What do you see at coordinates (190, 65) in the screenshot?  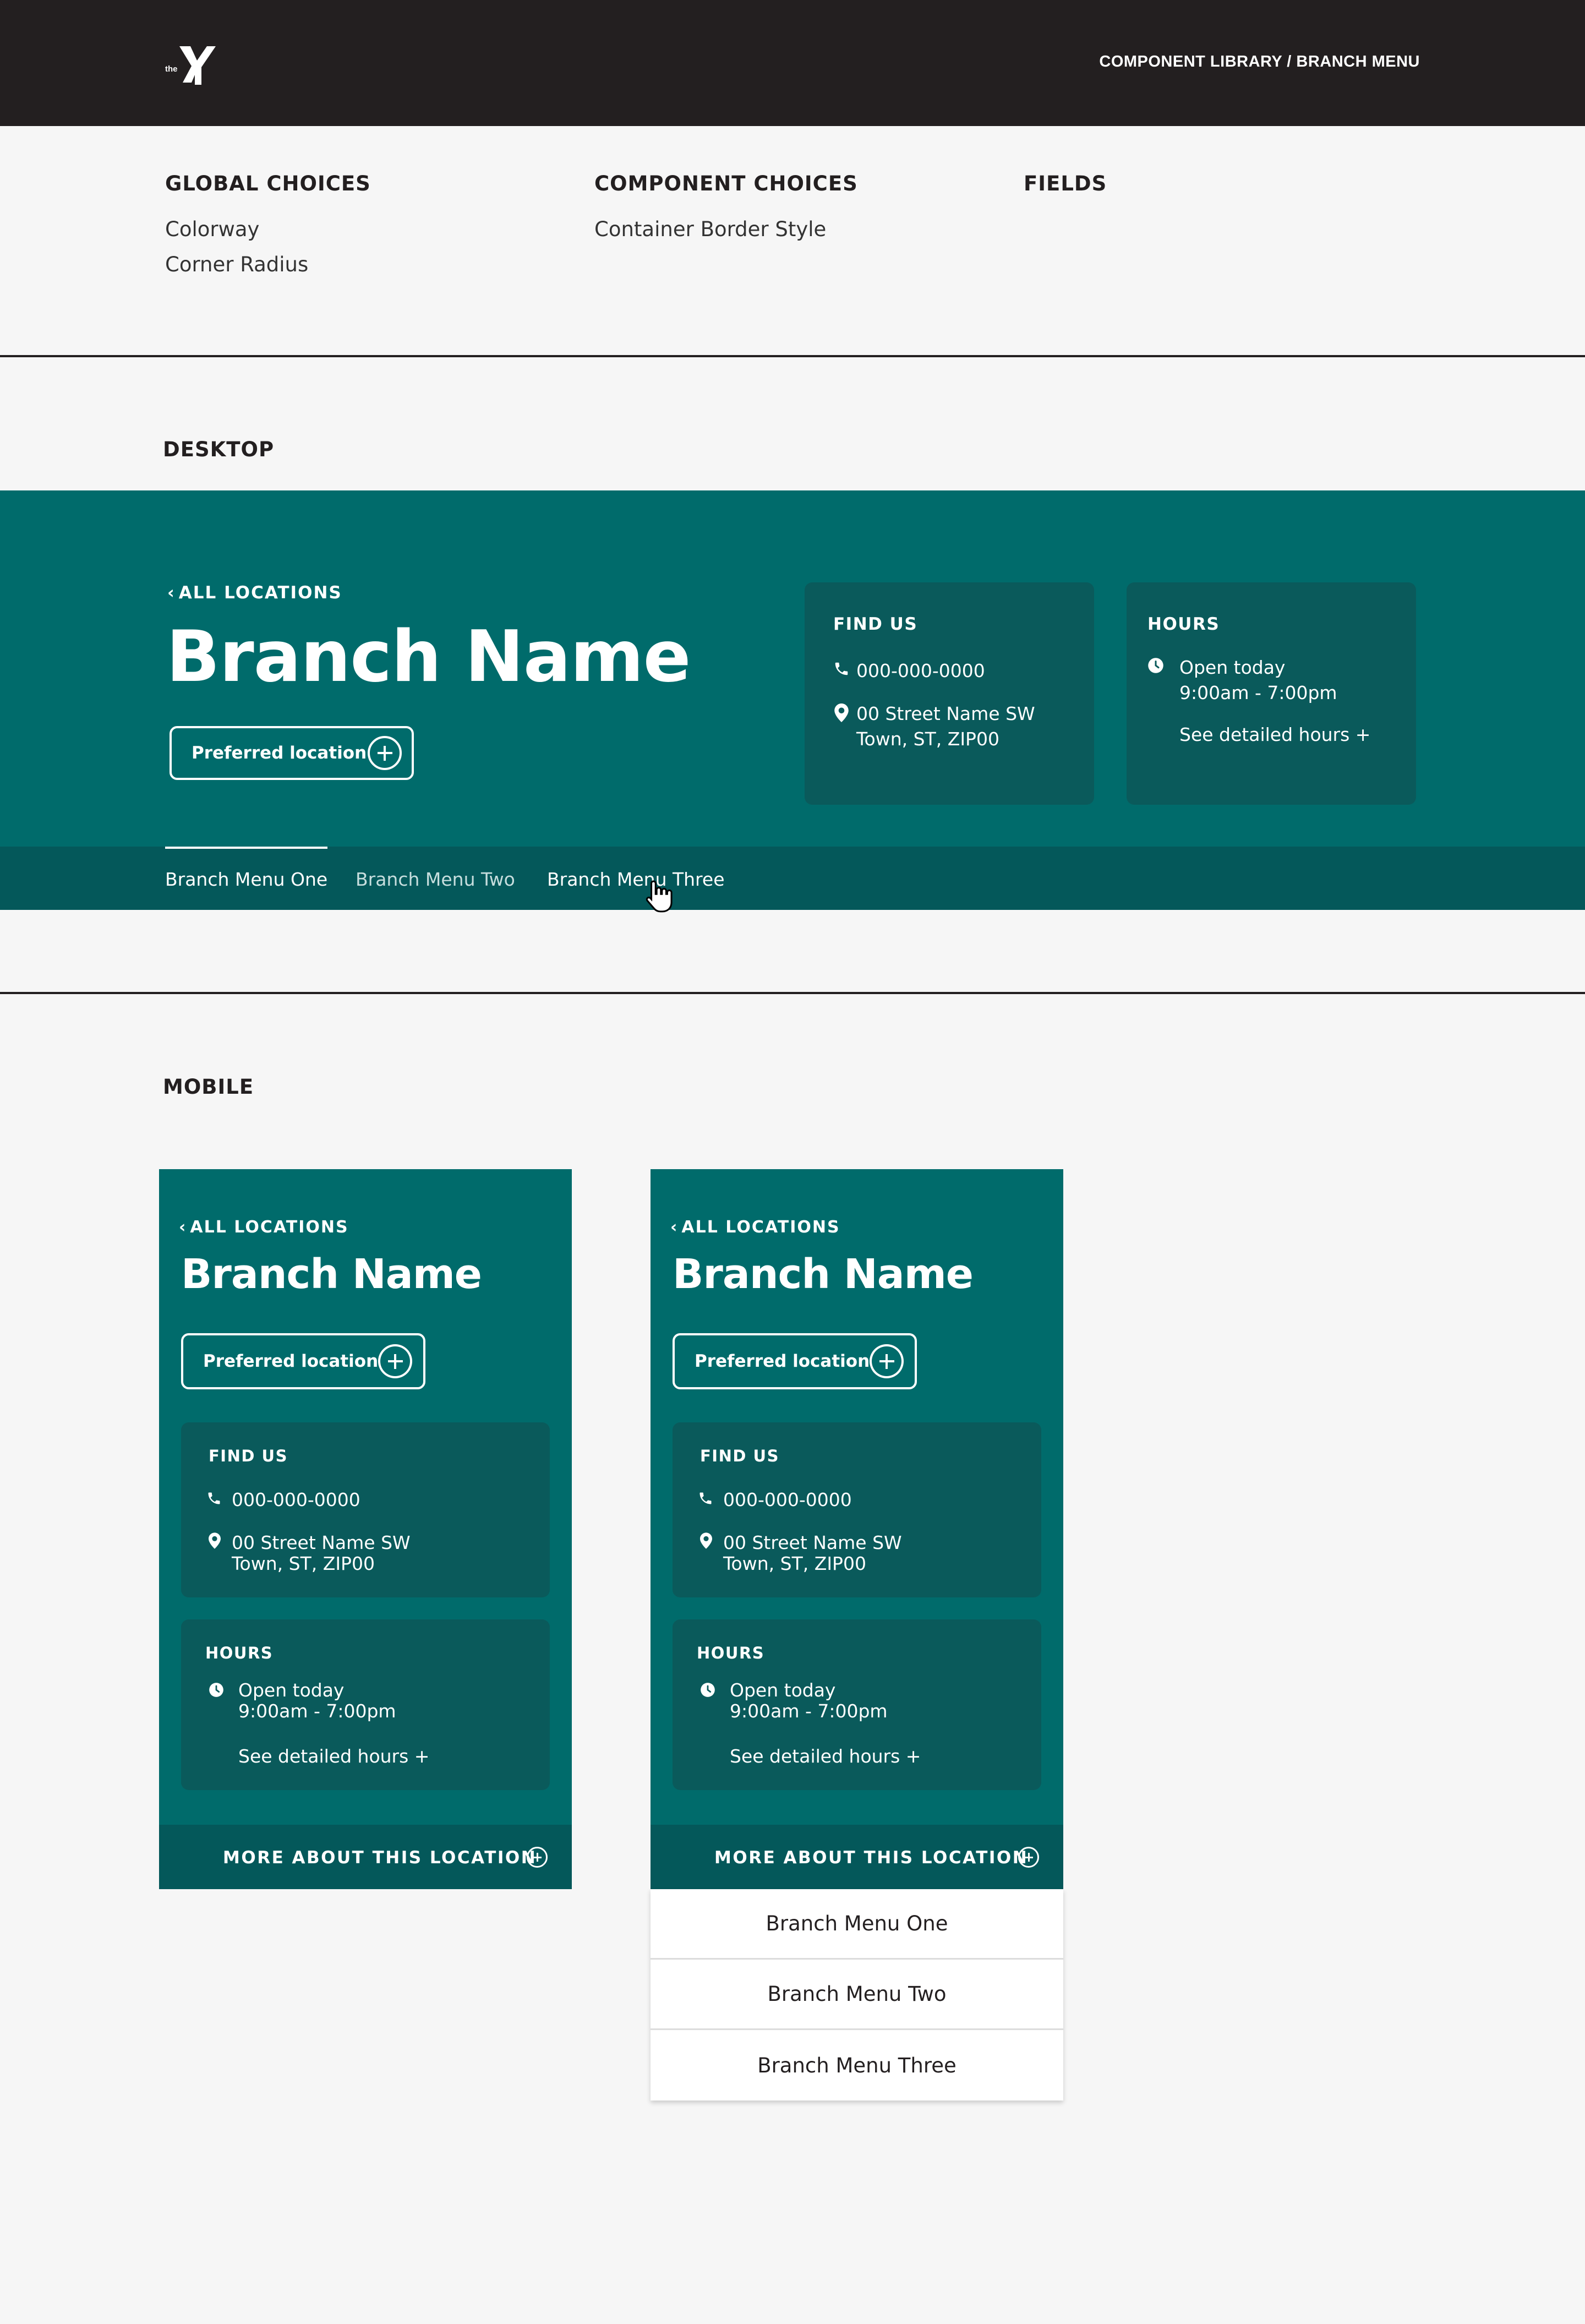 I see `y-logo-icon: the` at bounding box center [190, 65].